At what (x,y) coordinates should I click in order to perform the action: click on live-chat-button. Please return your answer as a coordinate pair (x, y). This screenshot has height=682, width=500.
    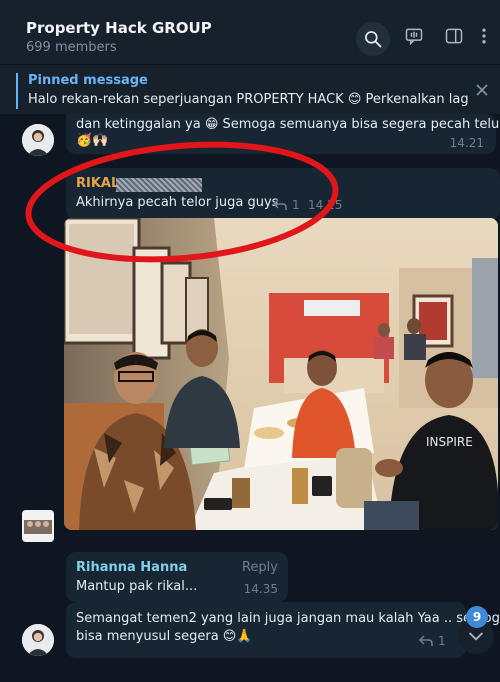
    Looking at the image, I should click on (414, 36).